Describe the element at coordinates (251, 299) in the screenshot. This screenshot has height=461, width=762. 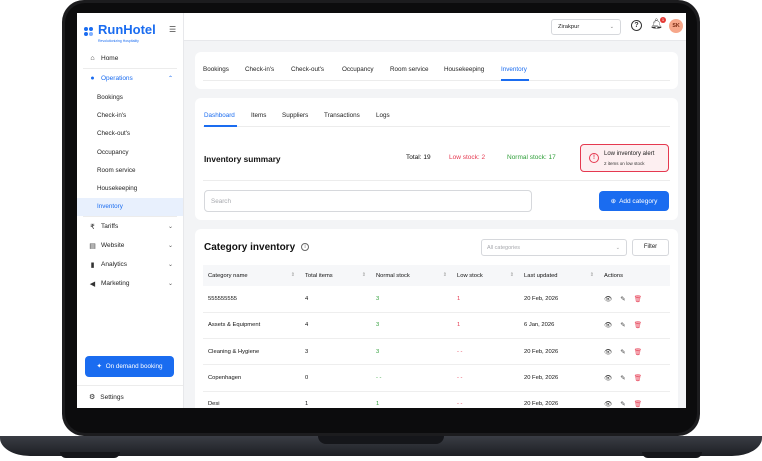
I see `cell-category-name: 555555555` at that location.